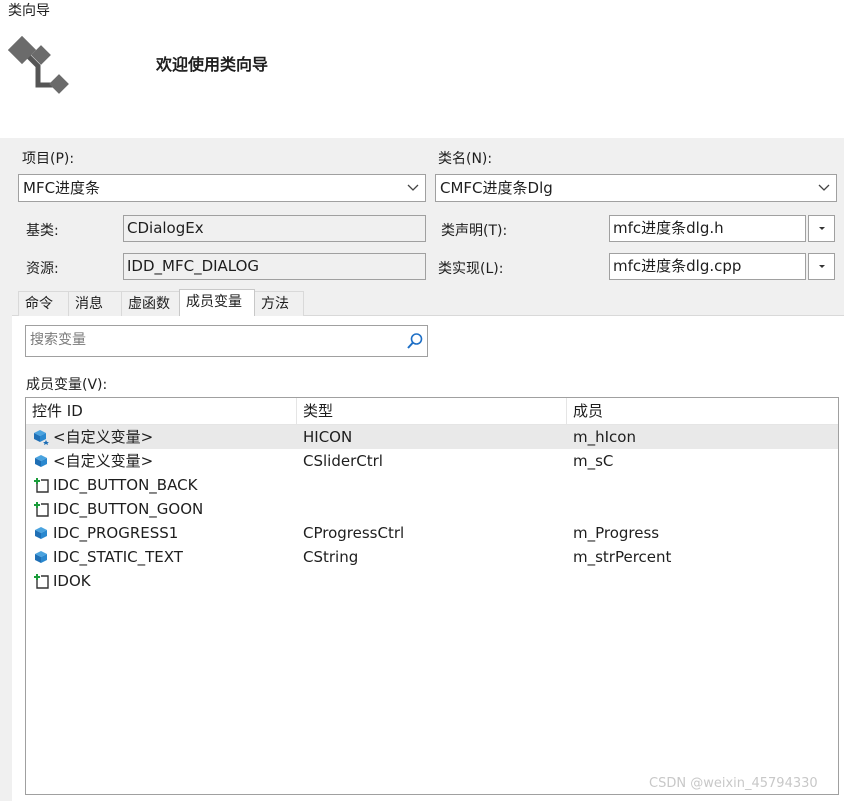 This screenshot has width=844, height=801. I want to click on project-value: MFC进度条, so click(62, 188).